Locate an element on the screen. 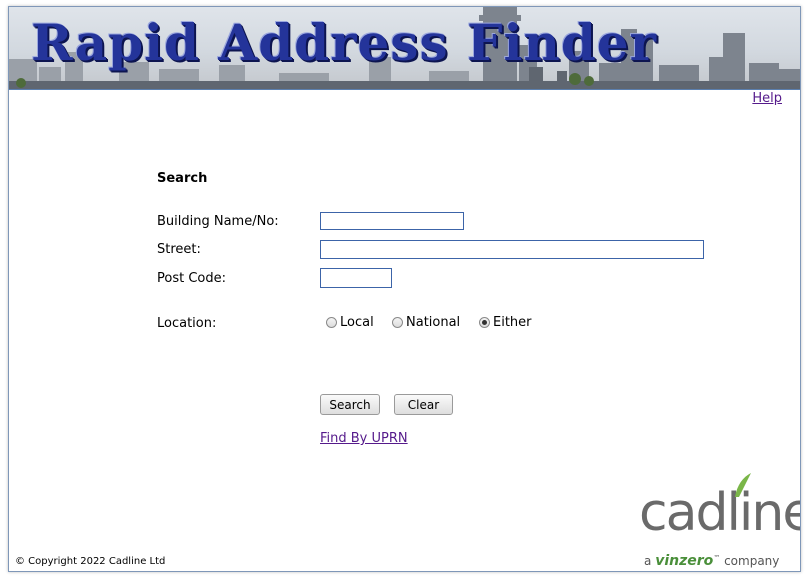 This screenshot has width=807, height=577. radio-local is located at coordinates (331, 322).